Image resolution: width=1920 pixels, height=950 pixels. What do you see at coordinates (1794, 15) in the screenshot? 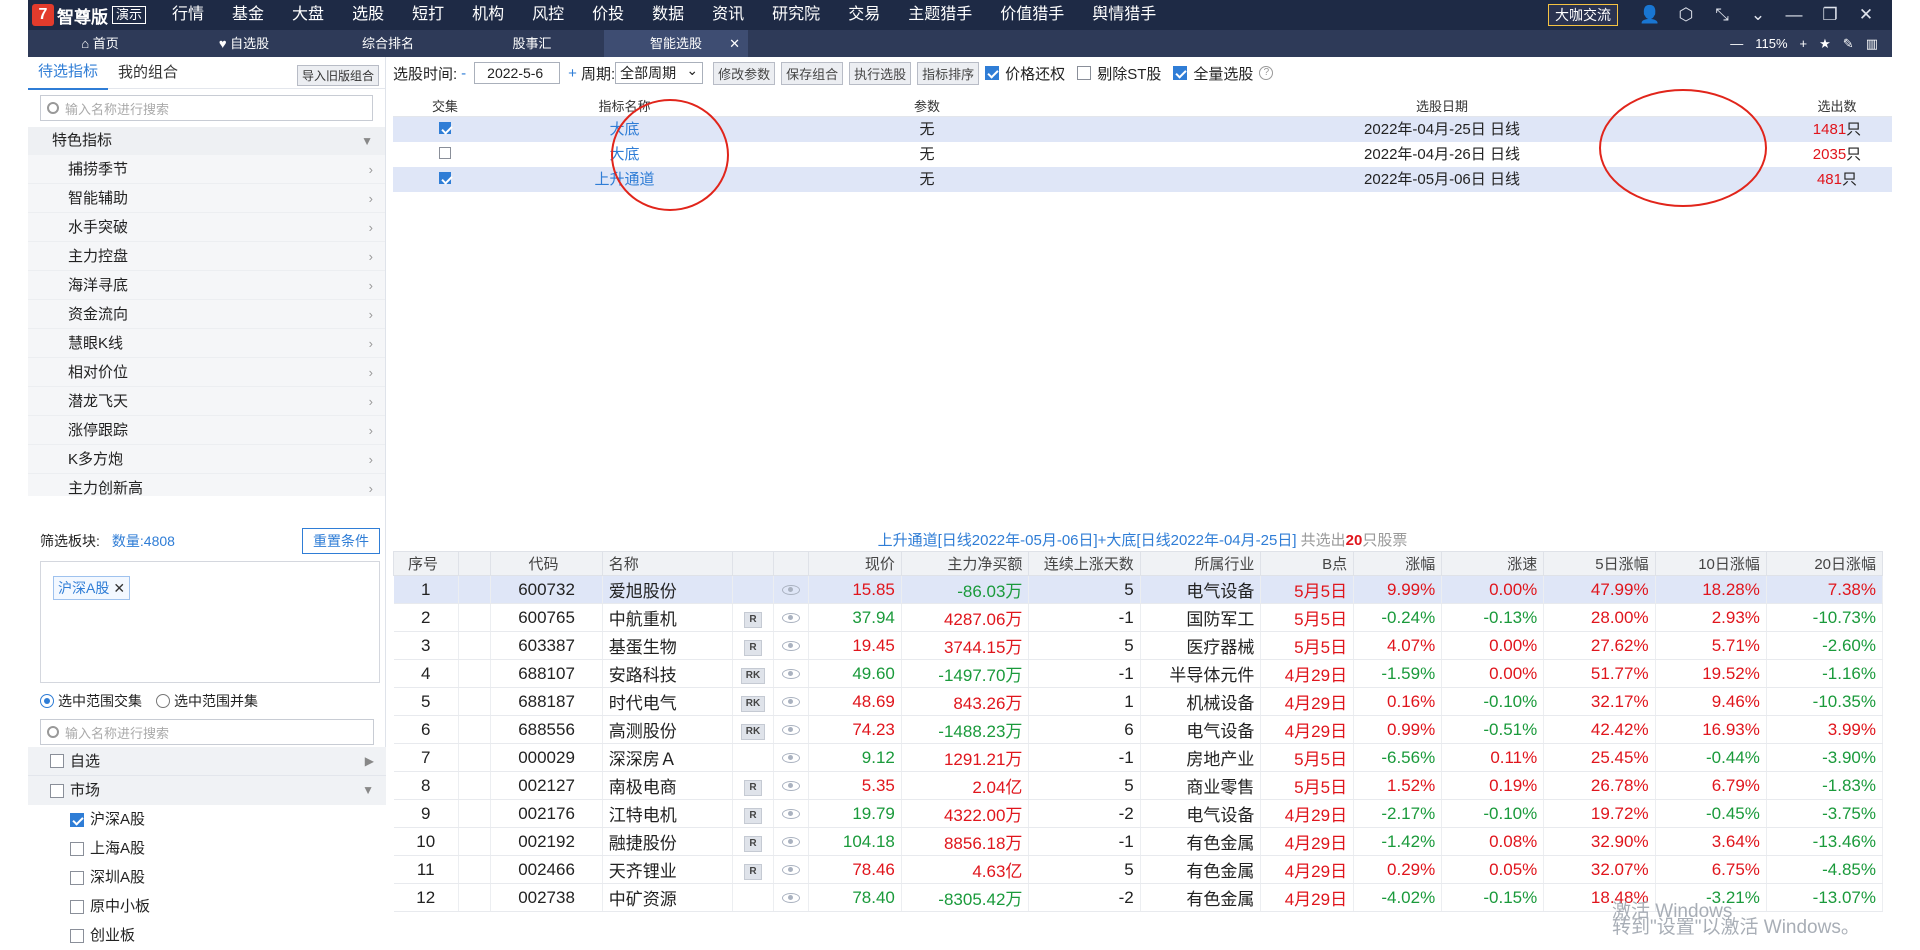
I see `minimize-icon: —` at bounding box center [1794, 15].